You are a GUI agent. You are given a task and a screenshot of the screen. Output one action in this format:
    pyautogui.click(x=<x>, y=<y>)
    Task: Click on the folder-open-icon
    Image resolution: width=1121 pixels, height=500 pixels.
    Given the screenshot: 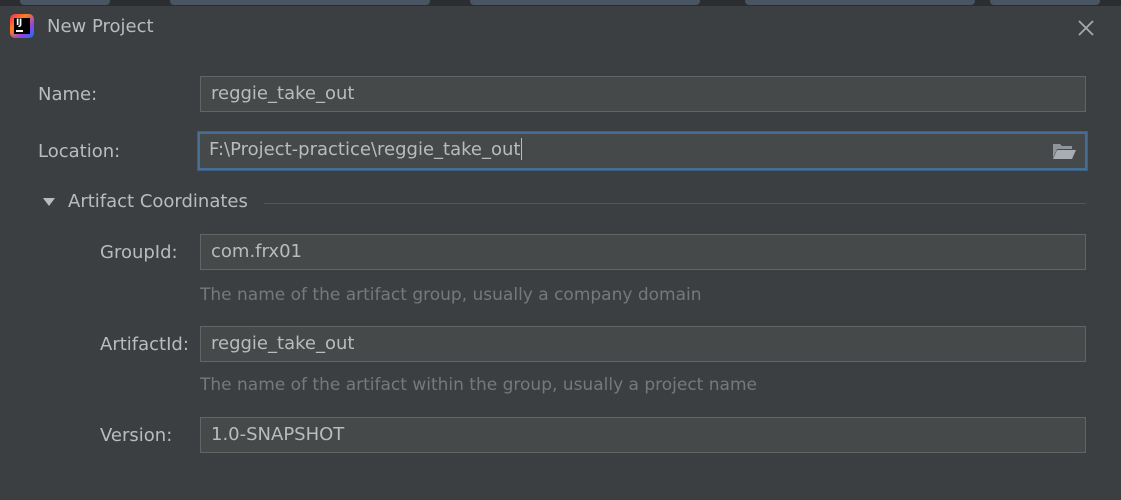 What is the action you would take?
    pyautogui.click(x=1064, y=151)
    